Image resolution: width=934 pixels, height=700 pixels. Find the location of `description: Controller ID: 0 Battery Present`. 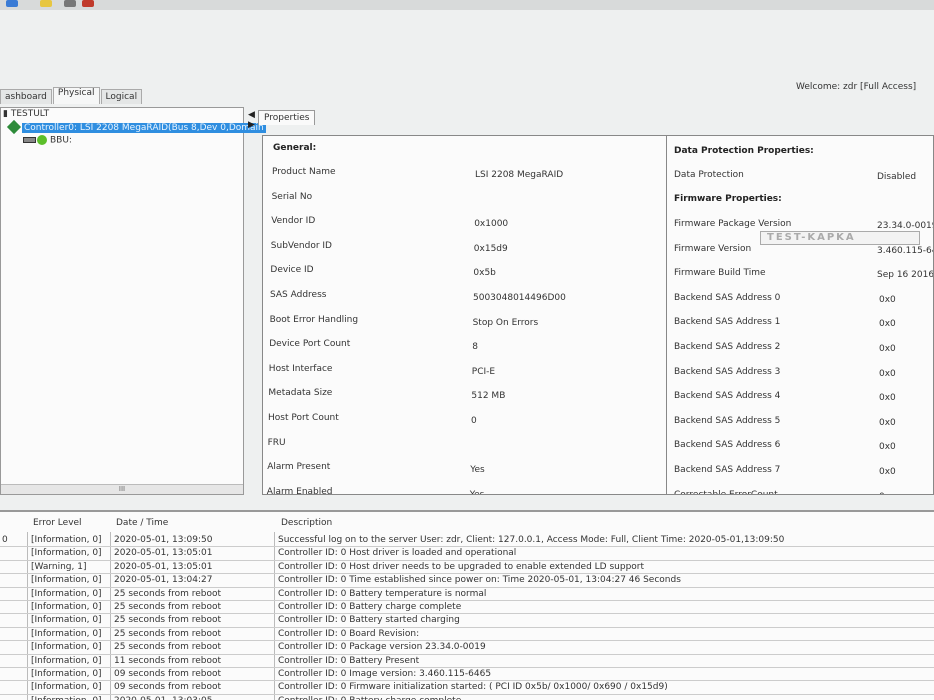

description: Controller ID: 0 Battery Present is located at coordinates (349, 660).